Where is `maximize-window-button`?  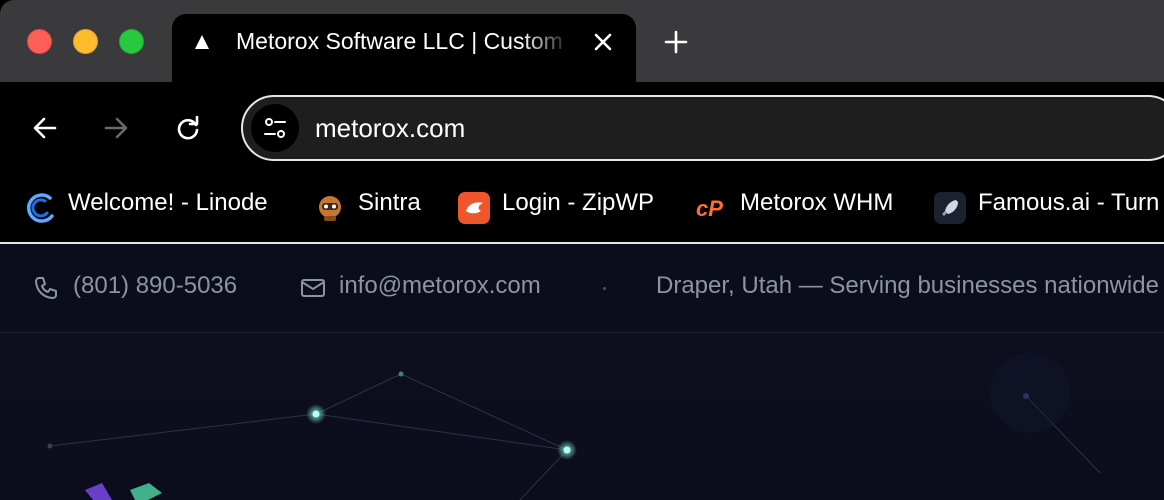
maximize-window-button is located at coordinates (131, 41).